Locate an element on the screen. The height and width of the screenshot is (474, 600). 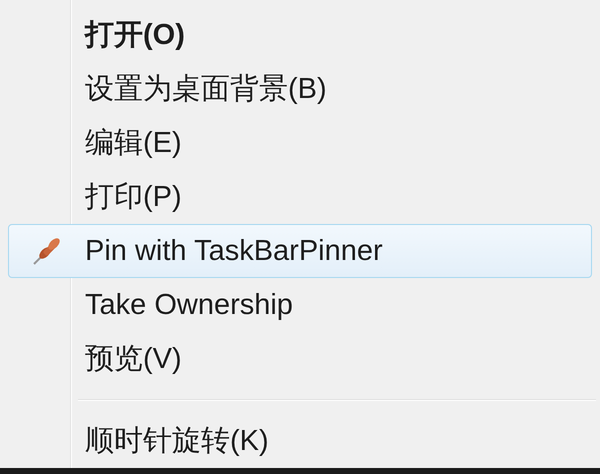
menu-item-label: 预览(V) is located at coordinates (133, 359).